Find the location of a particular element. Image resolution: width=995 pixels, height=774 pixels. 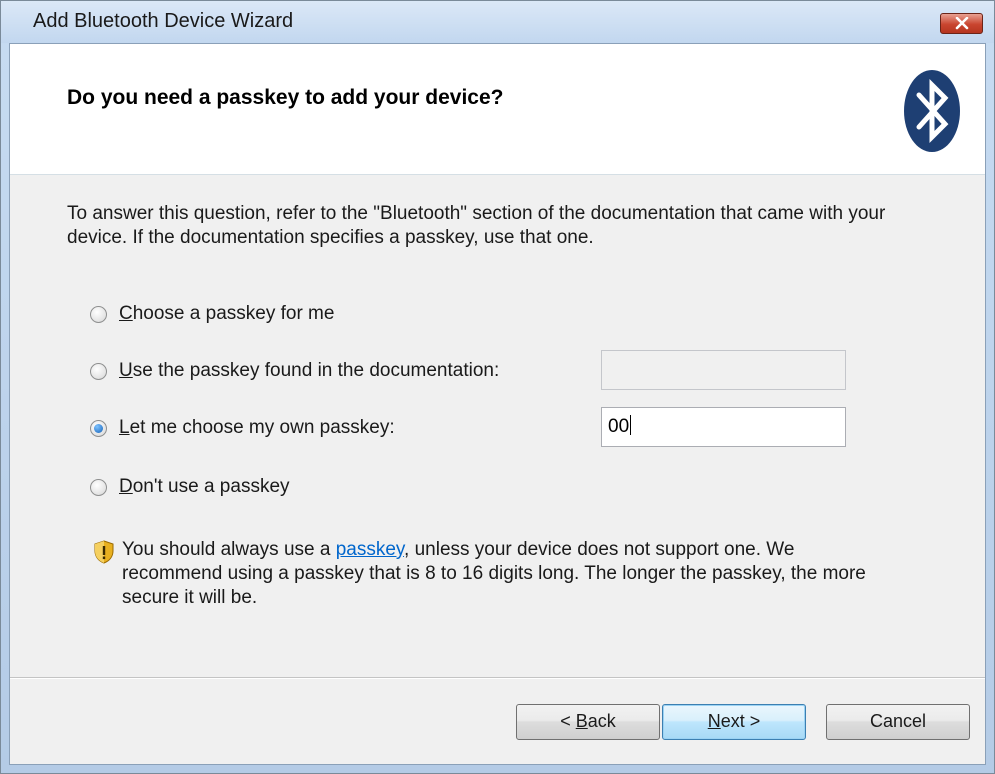

radio-label: Don't use a passkey is located at coordinates (204, 487).